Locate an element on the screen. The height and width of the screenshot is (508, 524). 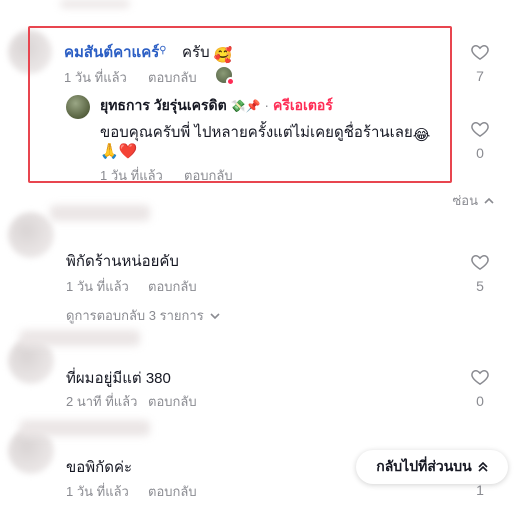
hide-replies-label: ซ่อน is located at coordinates (465, 200).